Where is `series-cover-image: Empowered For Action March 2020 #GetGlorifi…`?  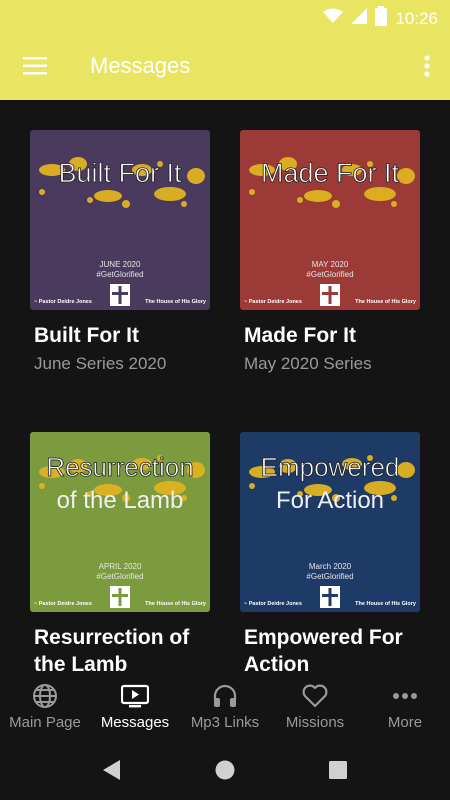 series-cover-image: Empowered For Action March 2020 #GetGlorifi… is located at coordinates (330, 522).